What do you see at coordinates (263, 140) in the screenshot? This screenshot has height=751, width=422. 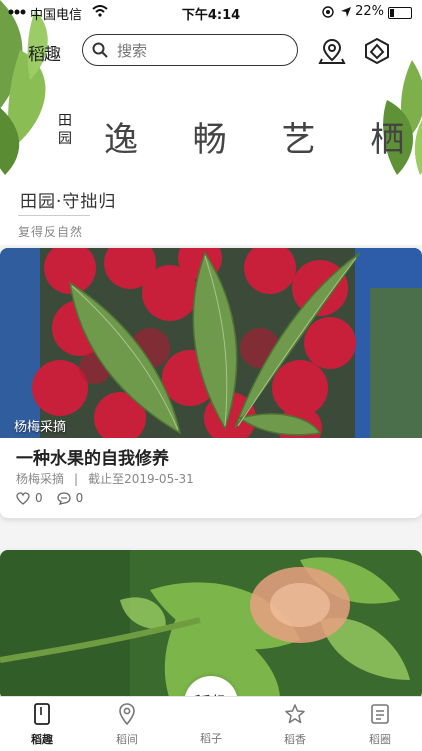 I see `slogan-big: 逸 畅 艺 栖 居` at bounding box center [263, 140].